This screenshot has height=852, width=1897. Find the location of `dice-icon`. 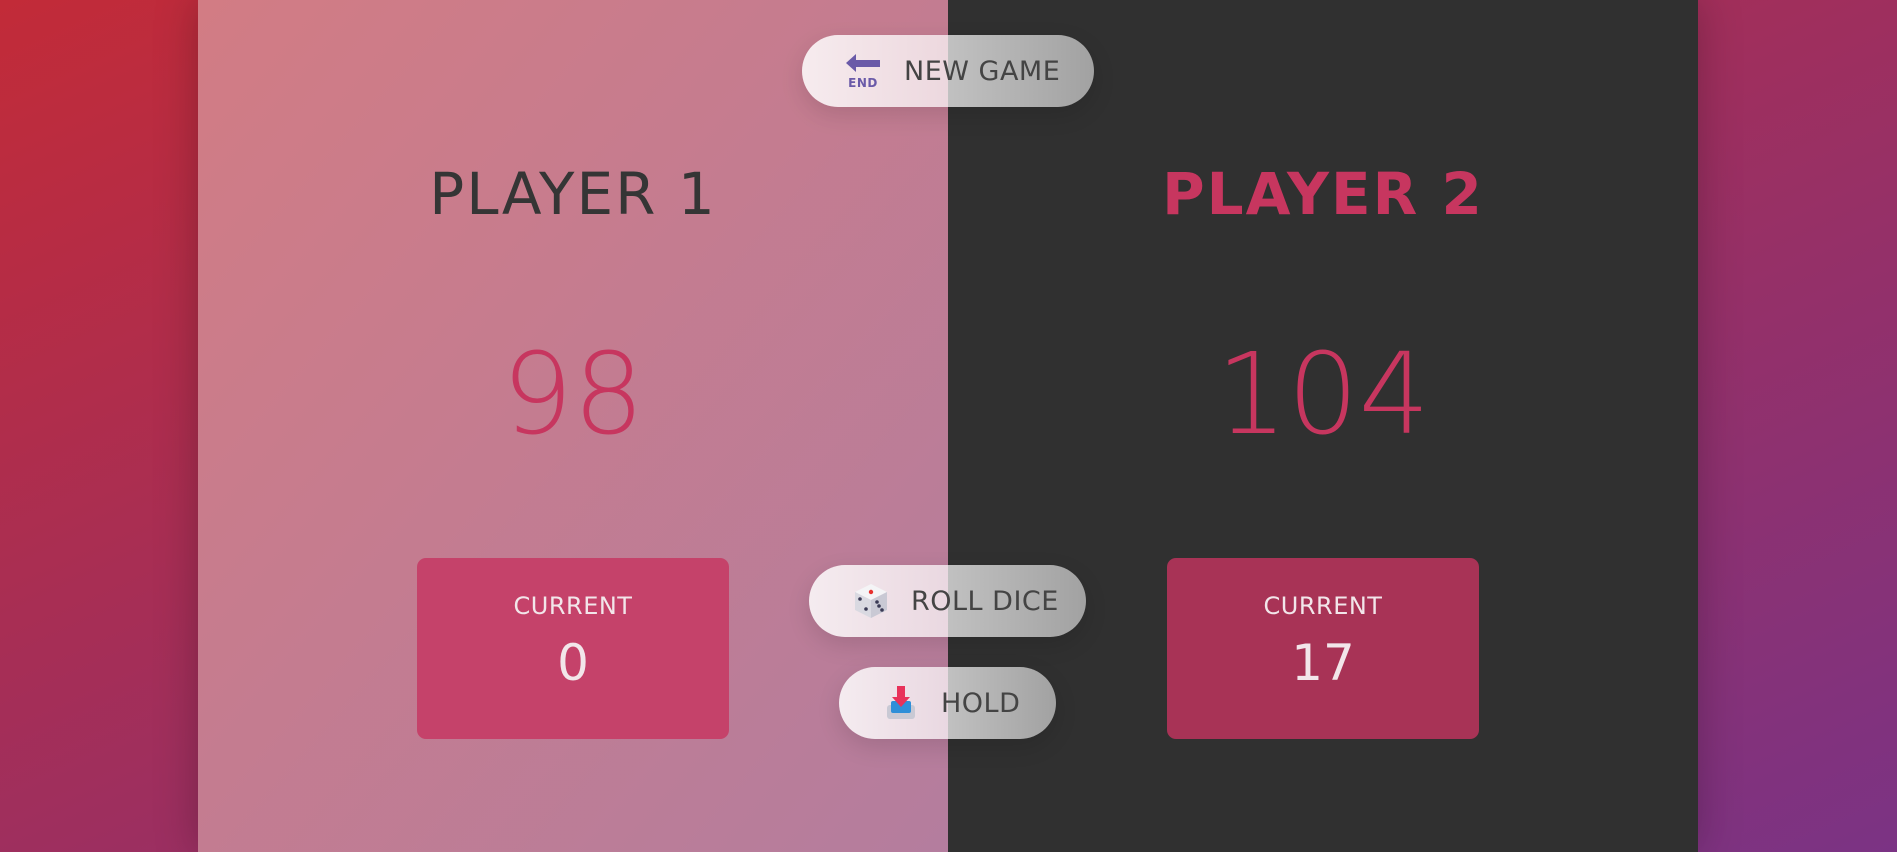

dice-icon is located at coordinates (871, 601).